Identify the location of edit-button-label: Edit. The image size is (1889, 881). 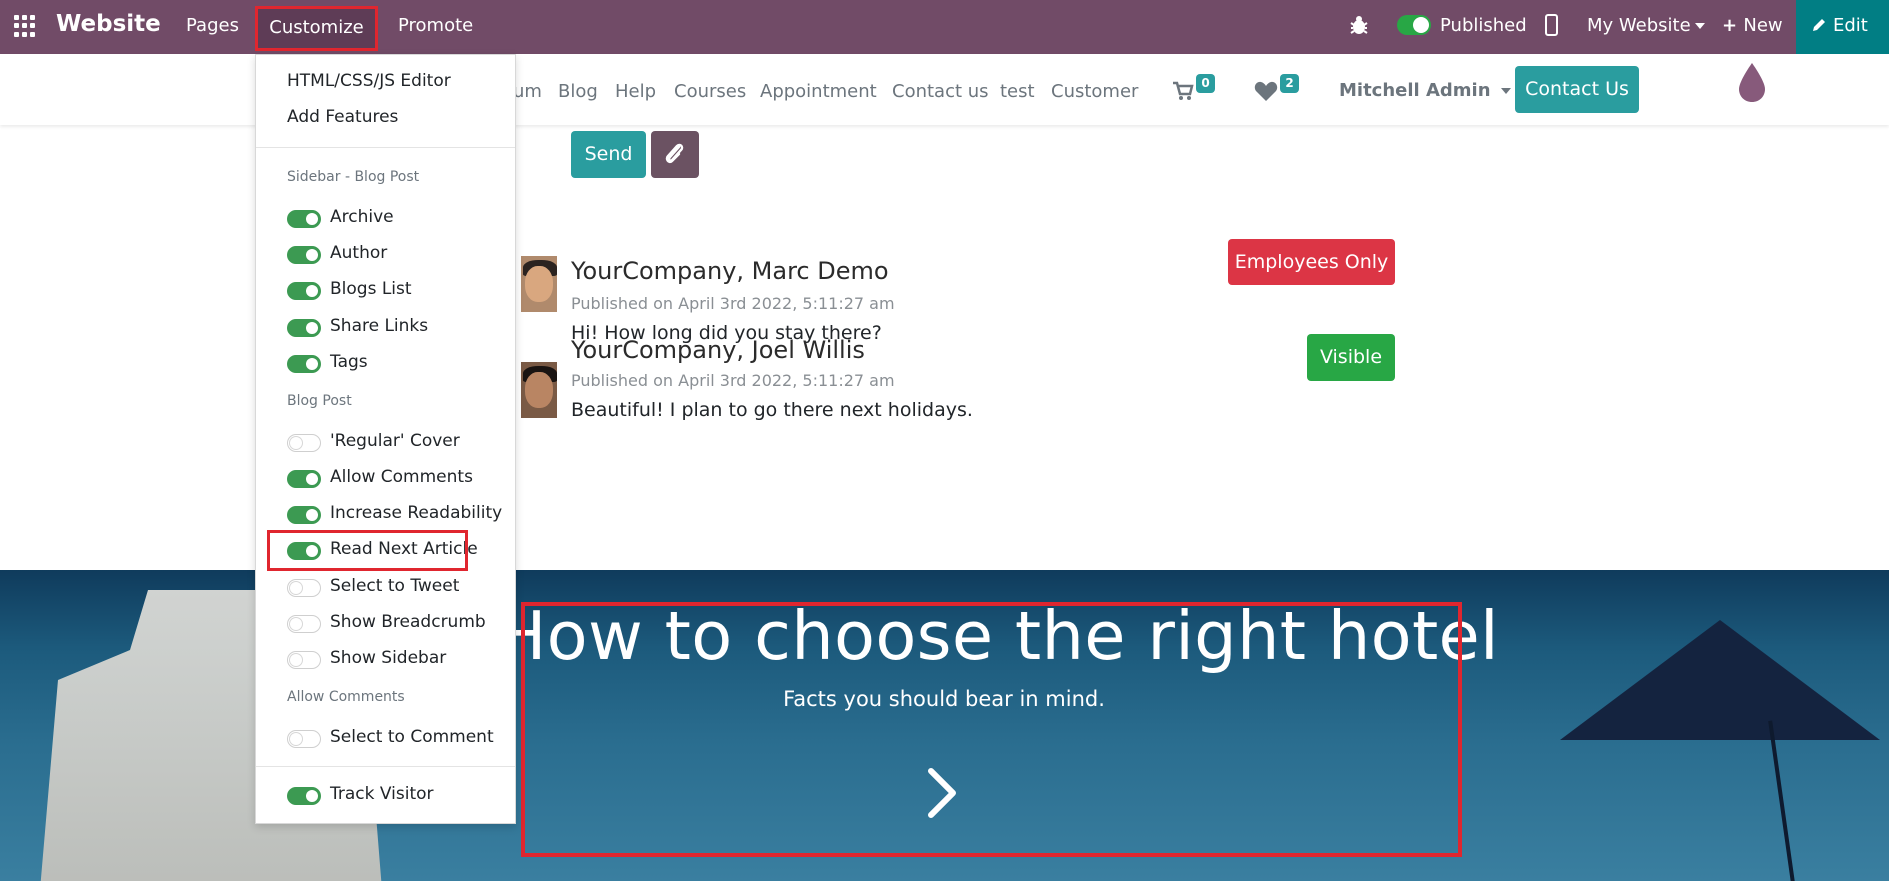
(1850, 25).